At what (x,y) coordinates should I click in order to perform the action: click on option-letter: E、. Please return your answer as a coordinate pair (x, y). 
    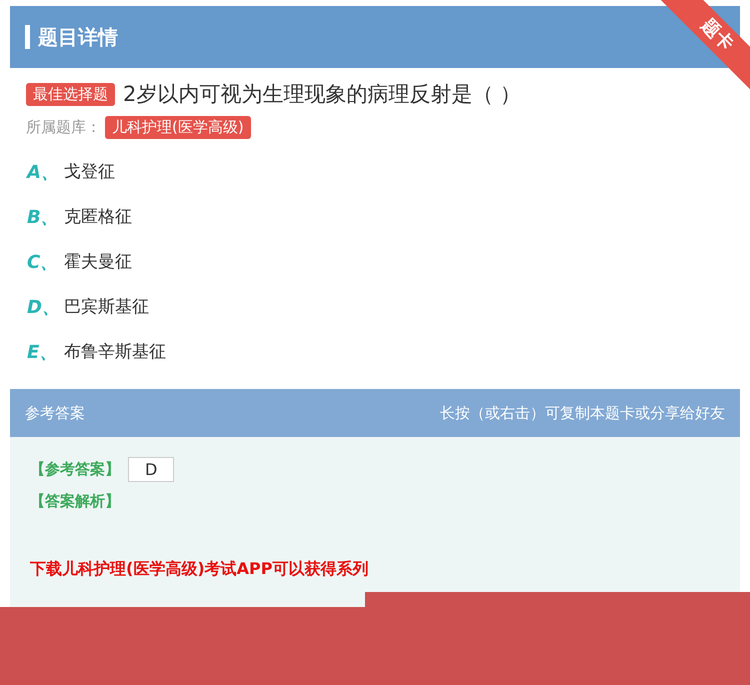
    Looking at the image, I should click on (42, 352).